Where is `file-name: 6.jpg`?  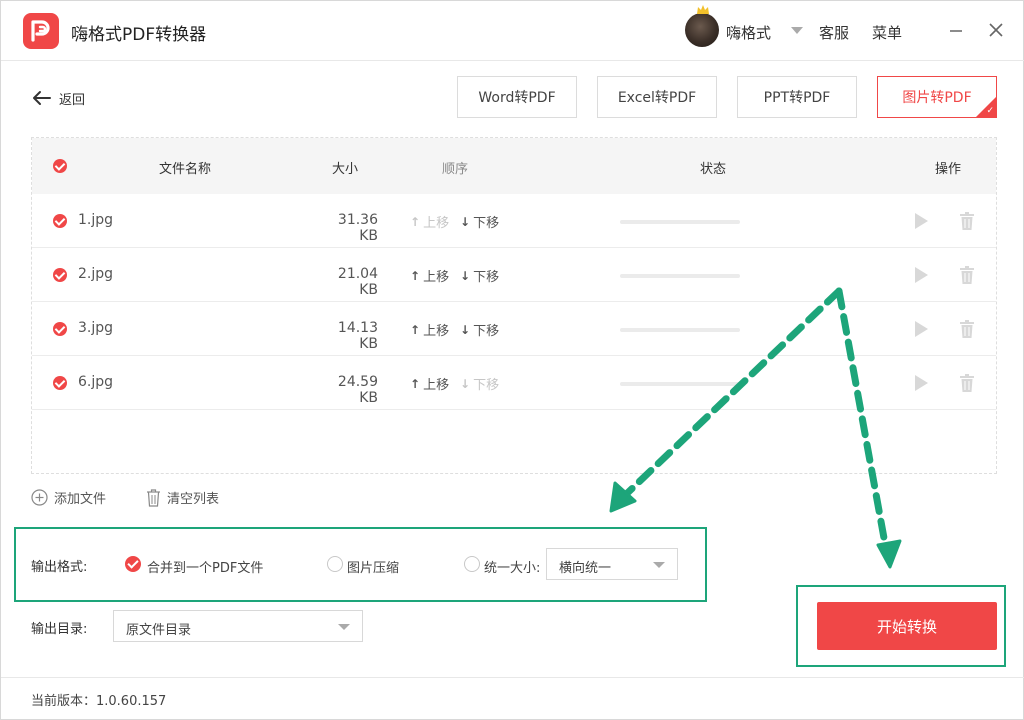
file-name: 6.jpg is located at coordinates (96, 382).